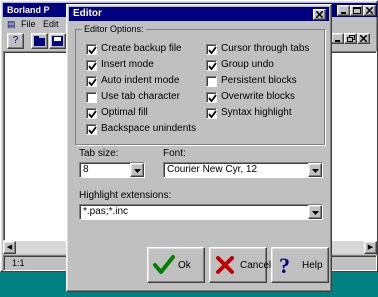 This screenshot has width=378, height=297. I want to click on app-menu-icon: ▤, so click(11, 24).